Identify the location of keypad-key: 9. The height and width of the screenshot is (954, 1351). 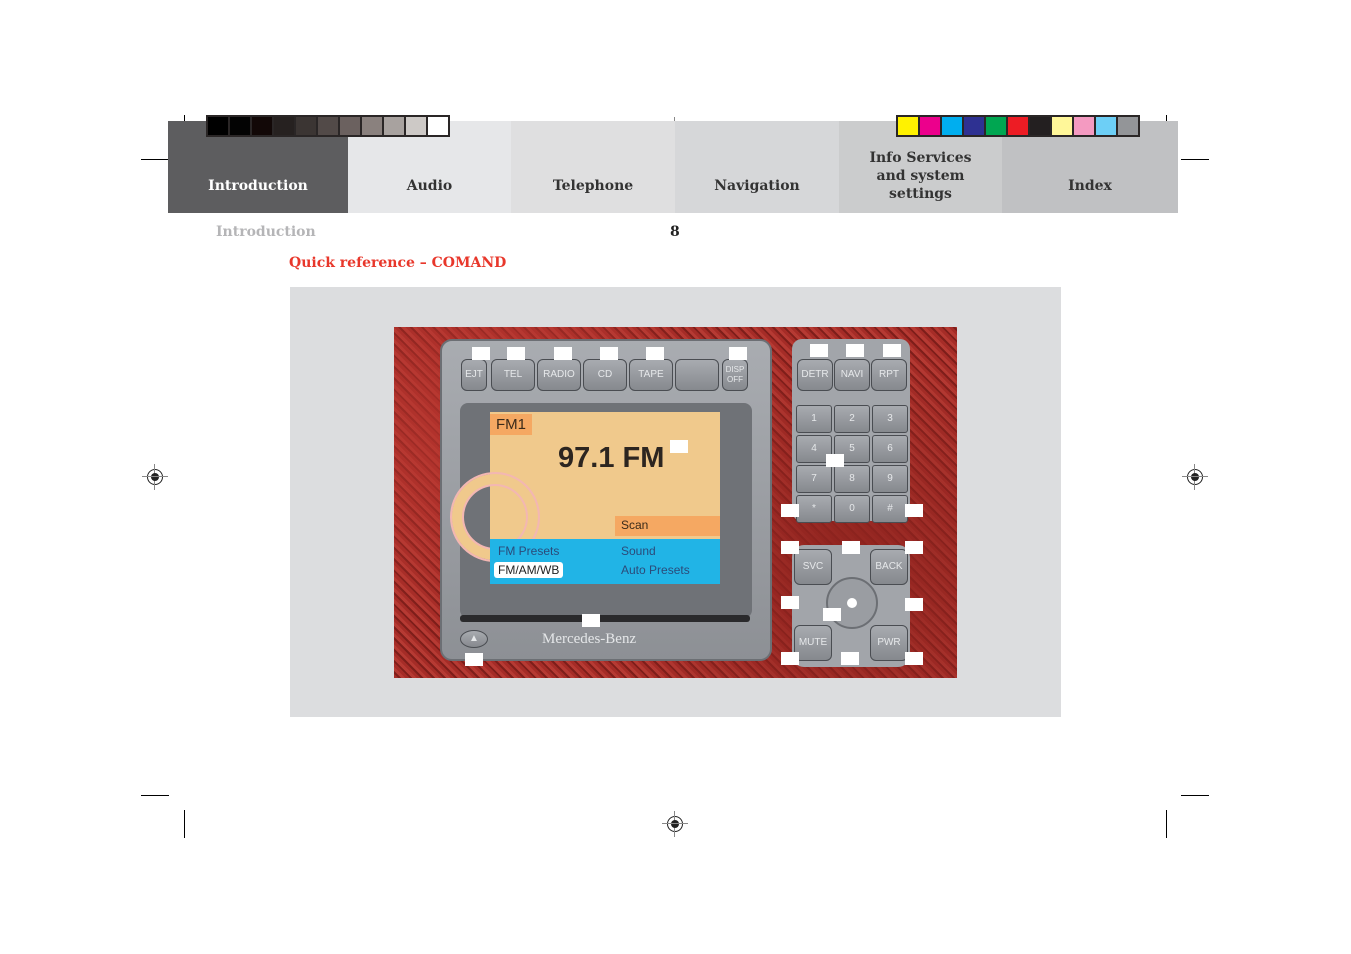
(890, 479).